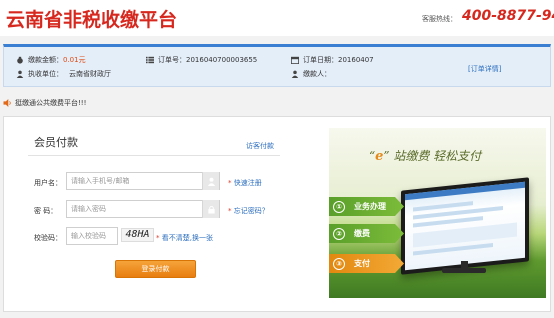 This screenshot has height=318, width=554. What do you see at coordinates (150, 60) in the screenshot?
I see `list-icon` at bounding box center [150, 60].